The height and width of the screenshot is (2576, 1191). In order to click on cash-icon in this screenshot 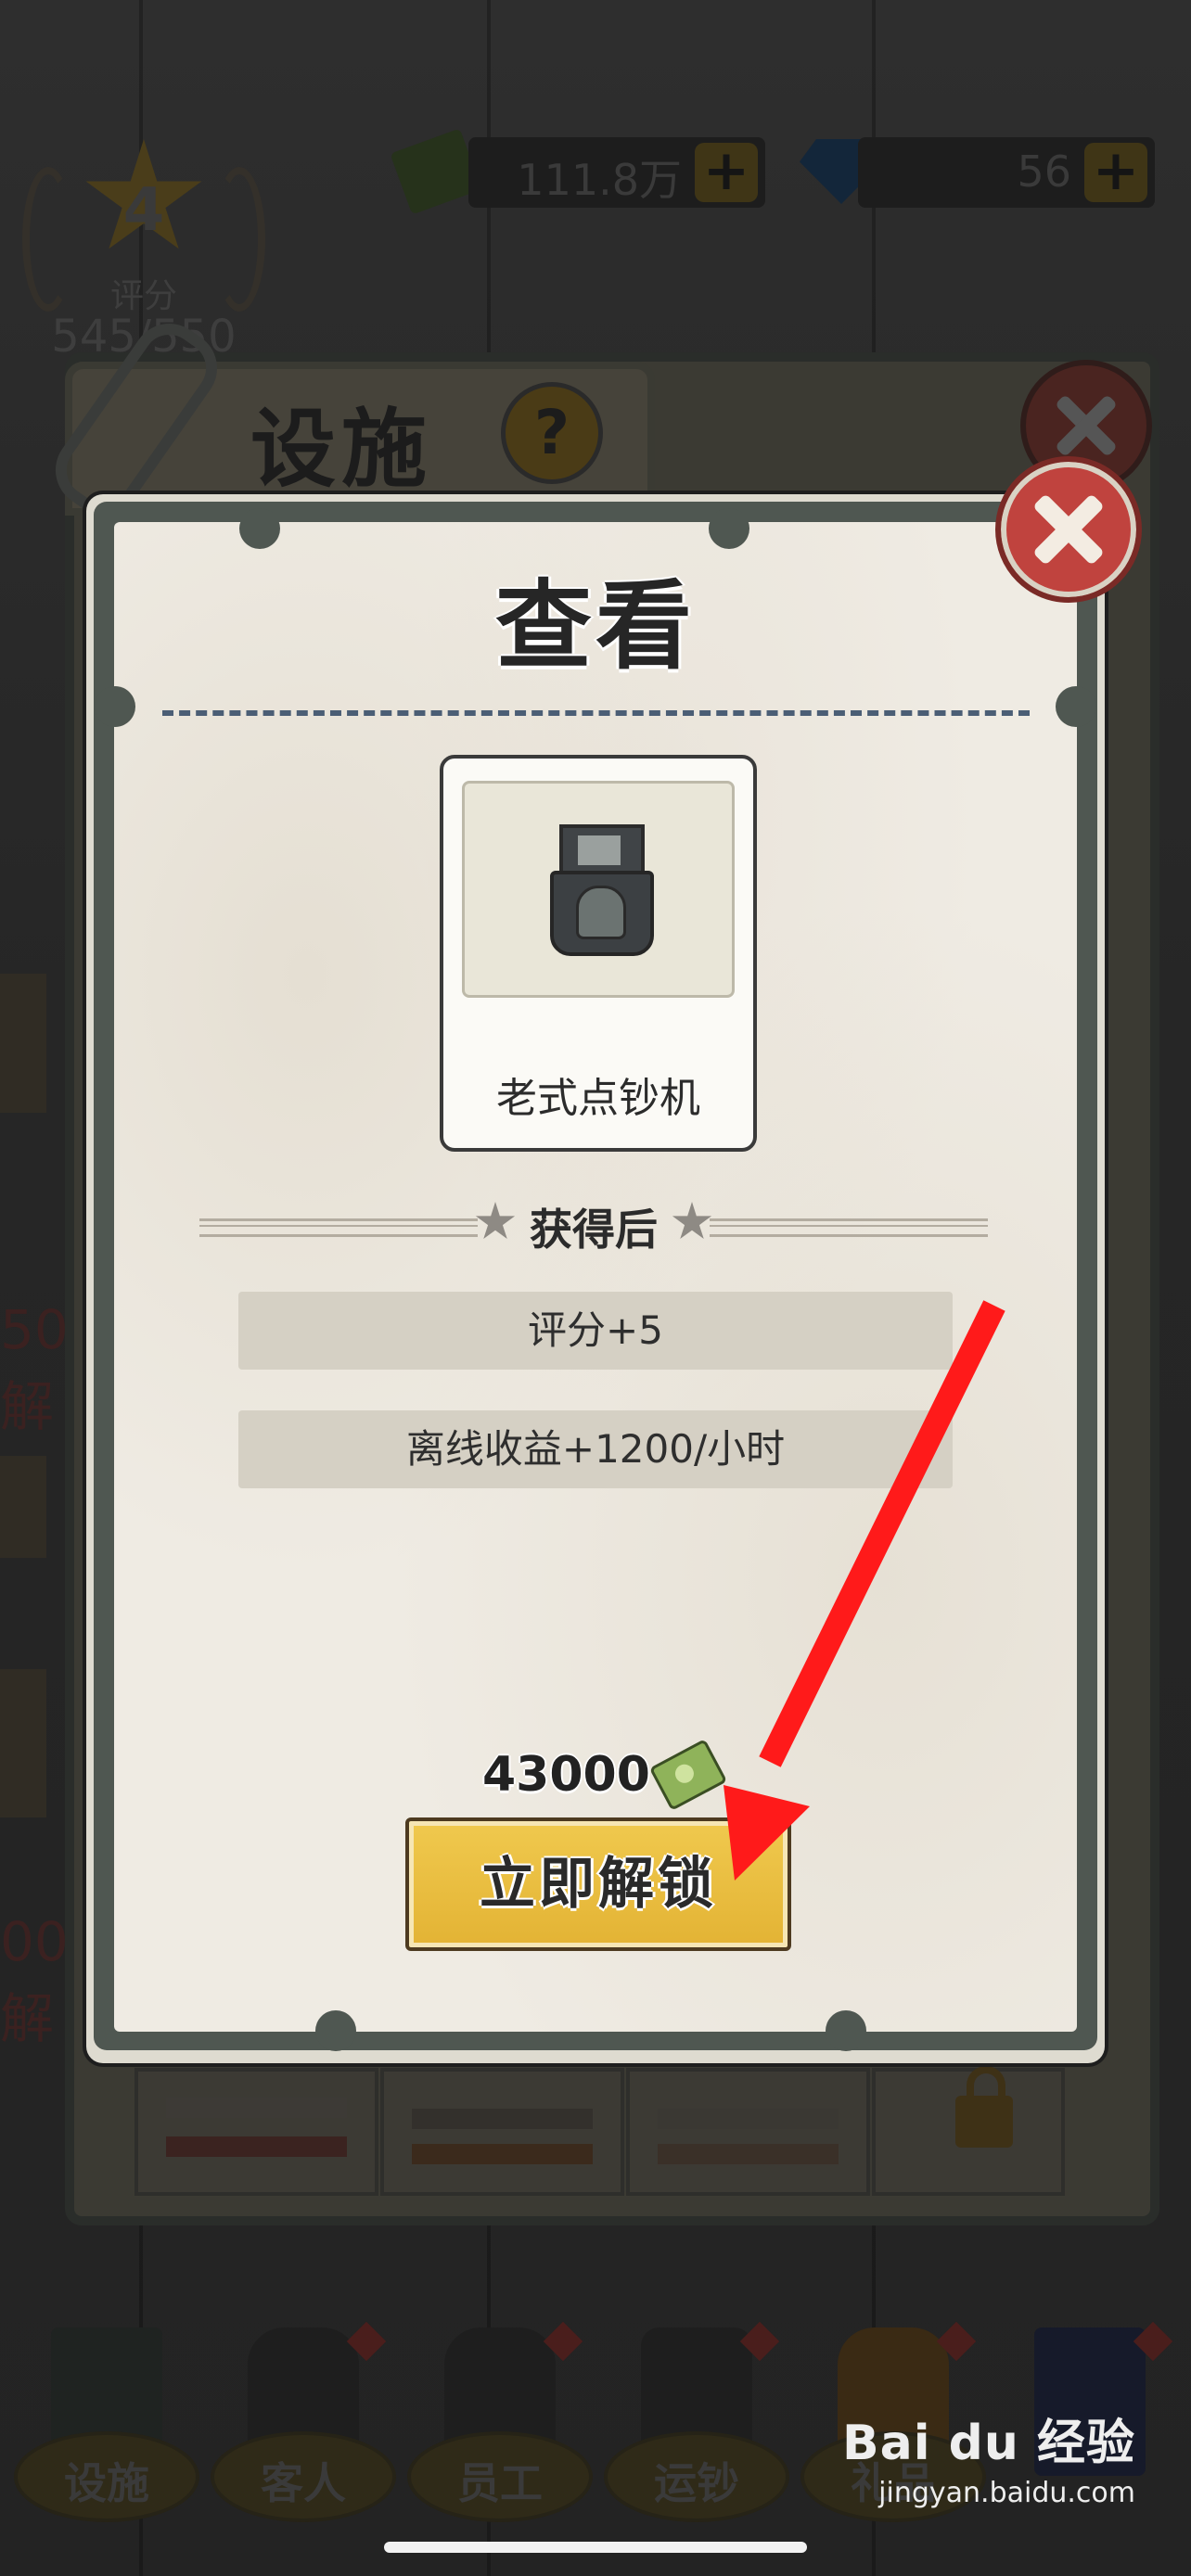, I will do `click(688, 1775)`.